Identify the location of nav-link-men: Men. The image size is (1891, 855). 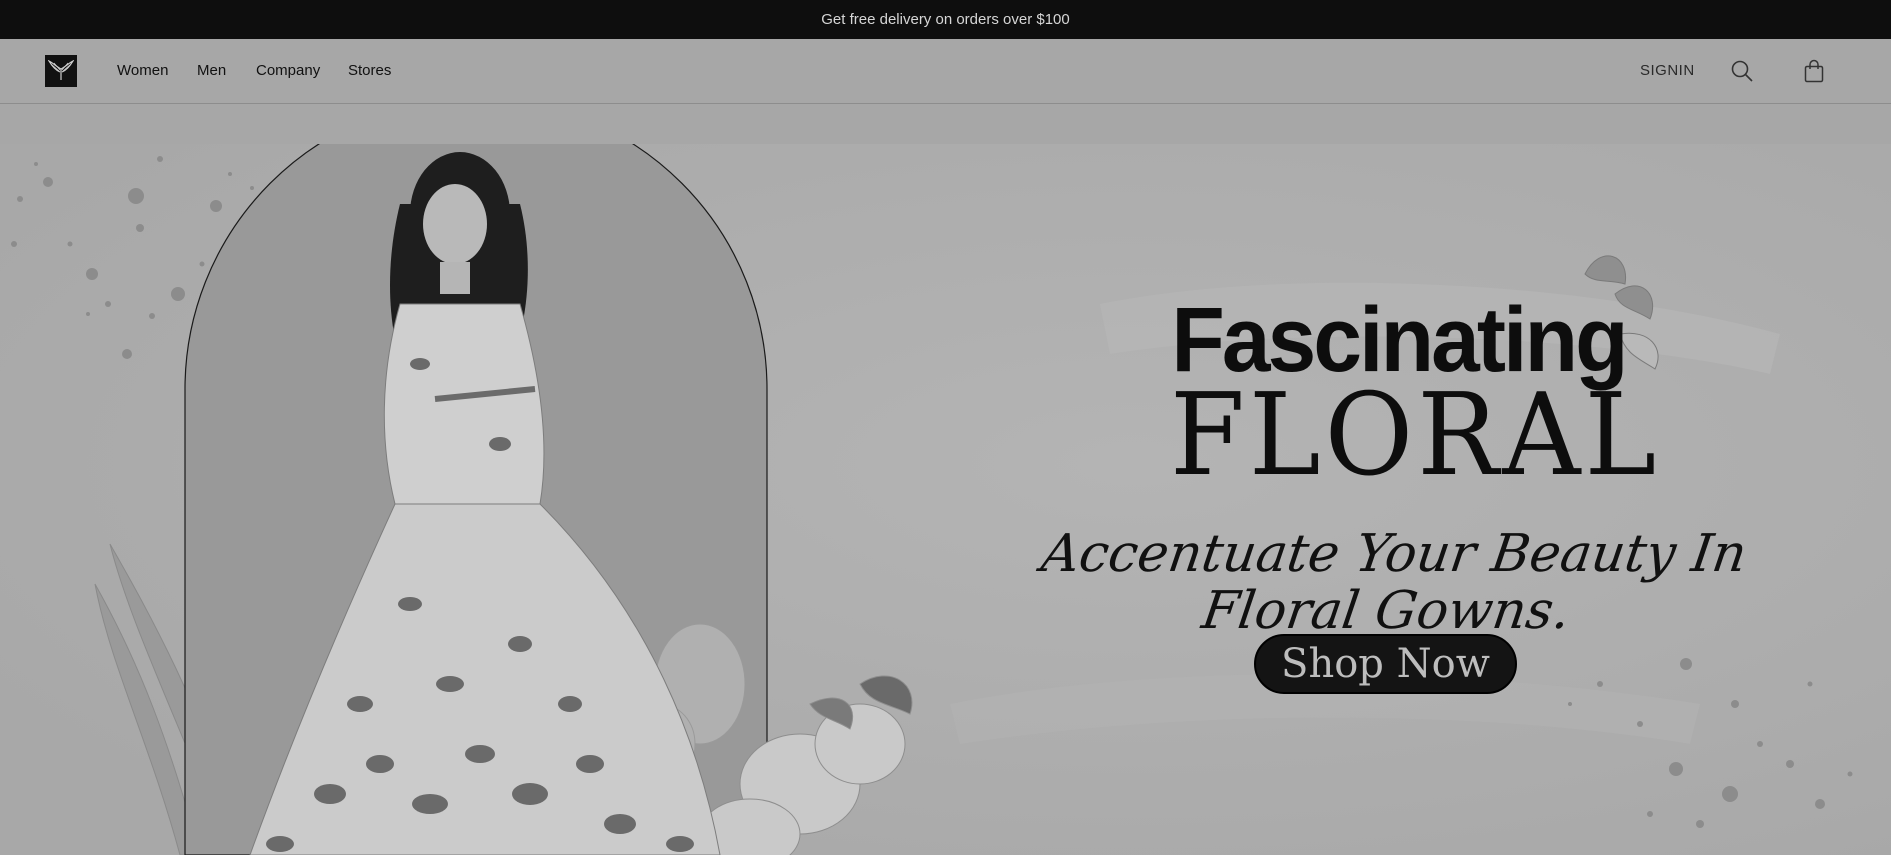
(211, 70).